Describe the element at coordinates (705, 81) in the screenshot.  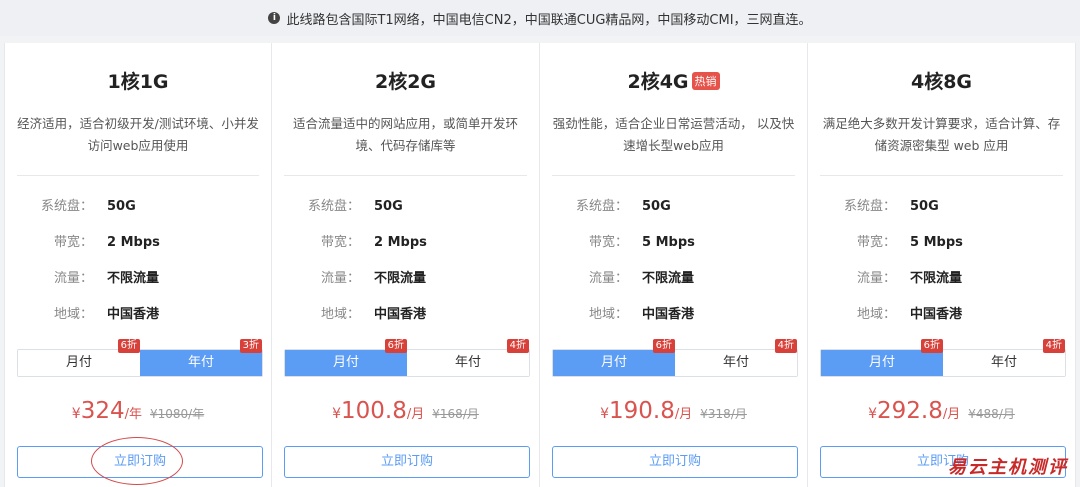
I see `hot-badge: 热销` at that location.